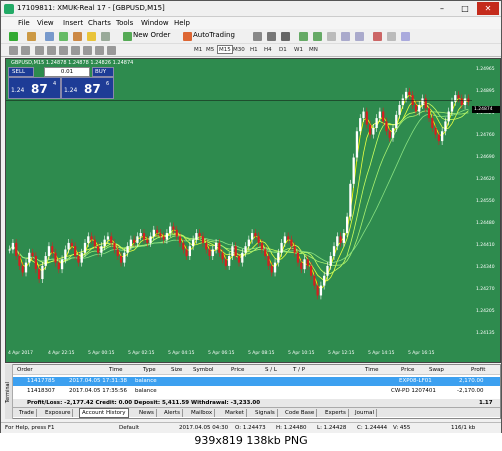  I want to click on zoom-in-icon, so click(303, 36).